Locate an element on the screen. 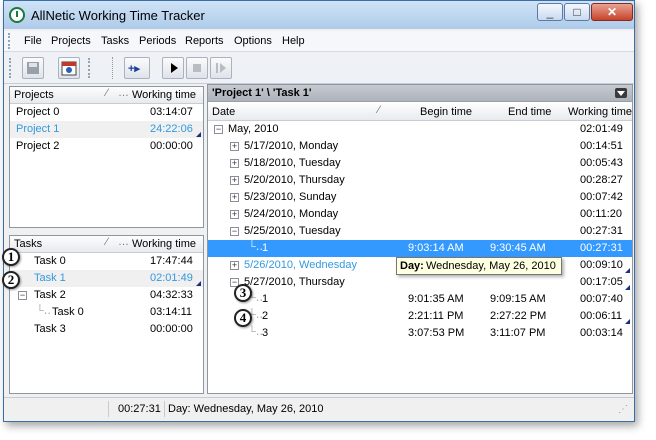 This screenshot has width=656, height=440. menu-periods: Periods is located at coordinates (157, 41).